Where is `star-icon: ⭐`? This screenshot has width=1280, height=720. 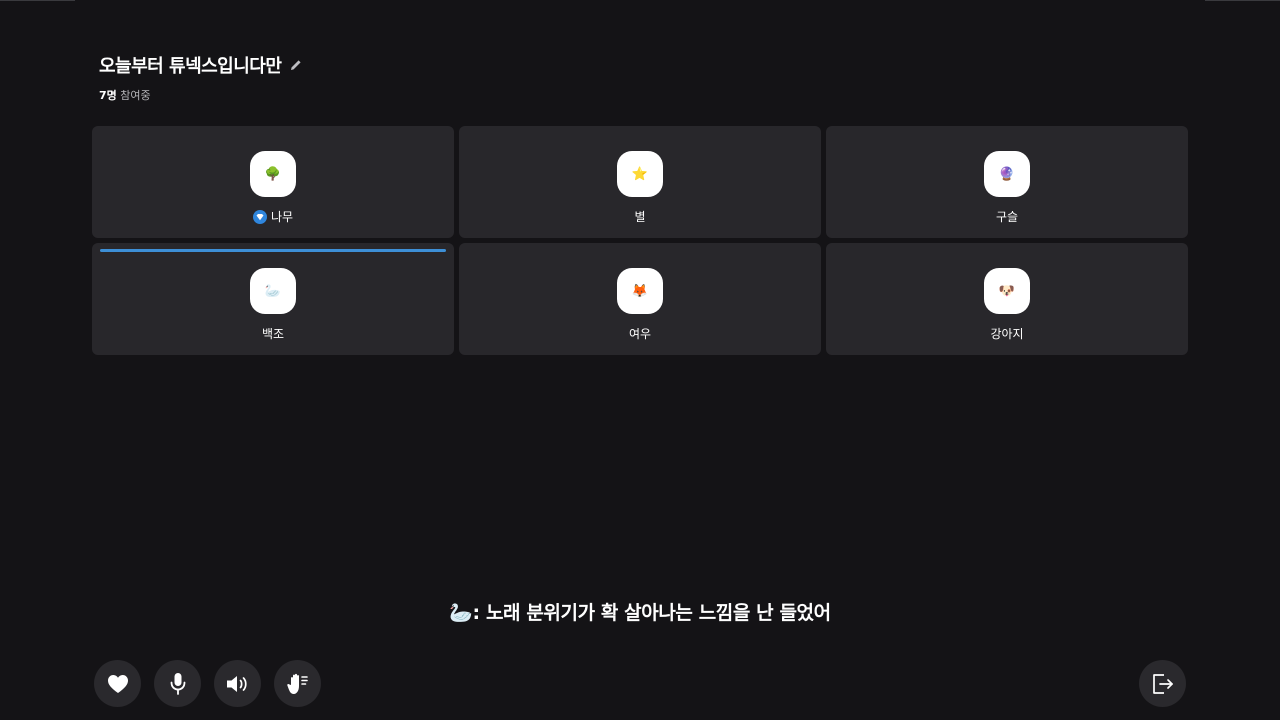
star-icon: ⭐ is located at coordinates (640, 174).